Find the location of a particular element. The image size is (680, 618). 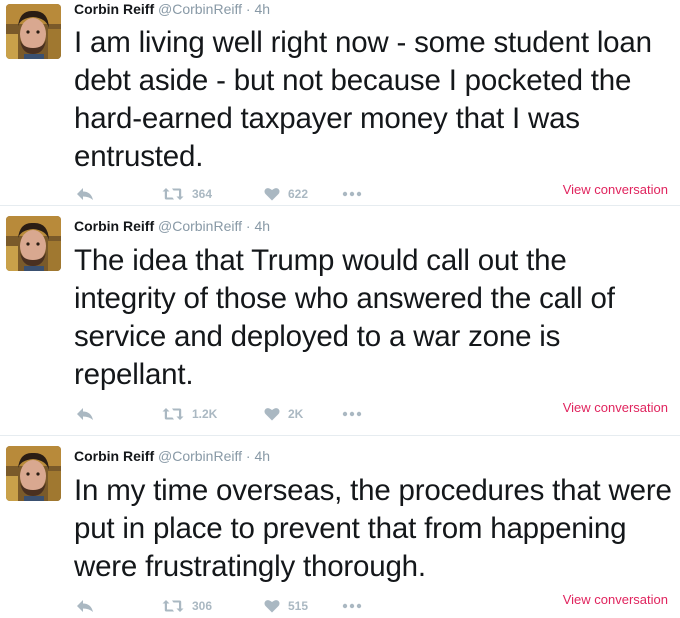

like-button: 2K is located at coordinates (303, 414).